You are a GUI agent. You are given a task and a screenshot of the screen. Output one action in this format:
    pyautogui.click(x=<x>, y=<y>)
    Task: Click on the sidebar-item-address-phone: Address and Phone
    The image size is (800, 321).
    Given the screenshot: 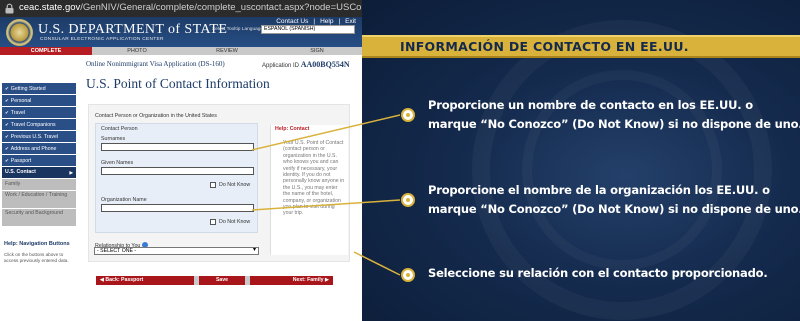 What is the action you would take?
    pyautogui.click(x=39, y=148)
    